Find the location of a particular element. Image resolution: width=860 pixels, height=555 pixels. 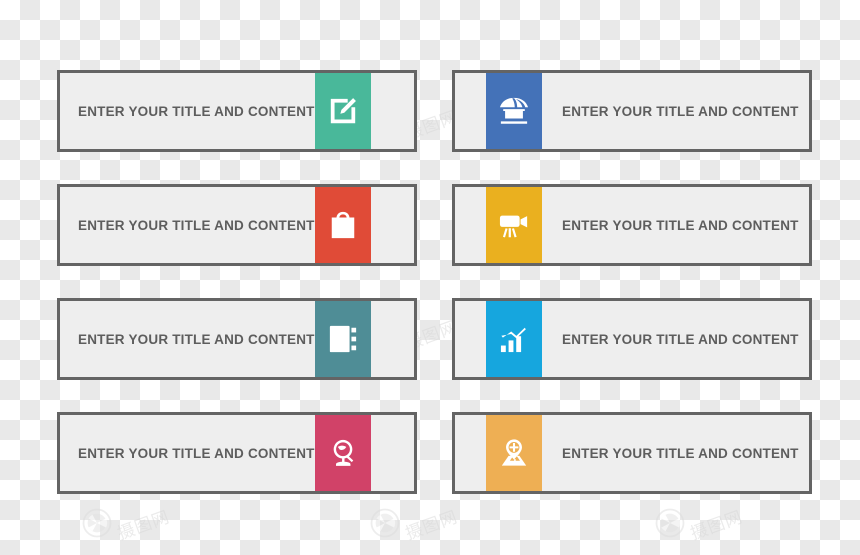

banner-shopping-bag: ENTER YOUR TITLE AND CONTENT is located at coordinates (237, 225).